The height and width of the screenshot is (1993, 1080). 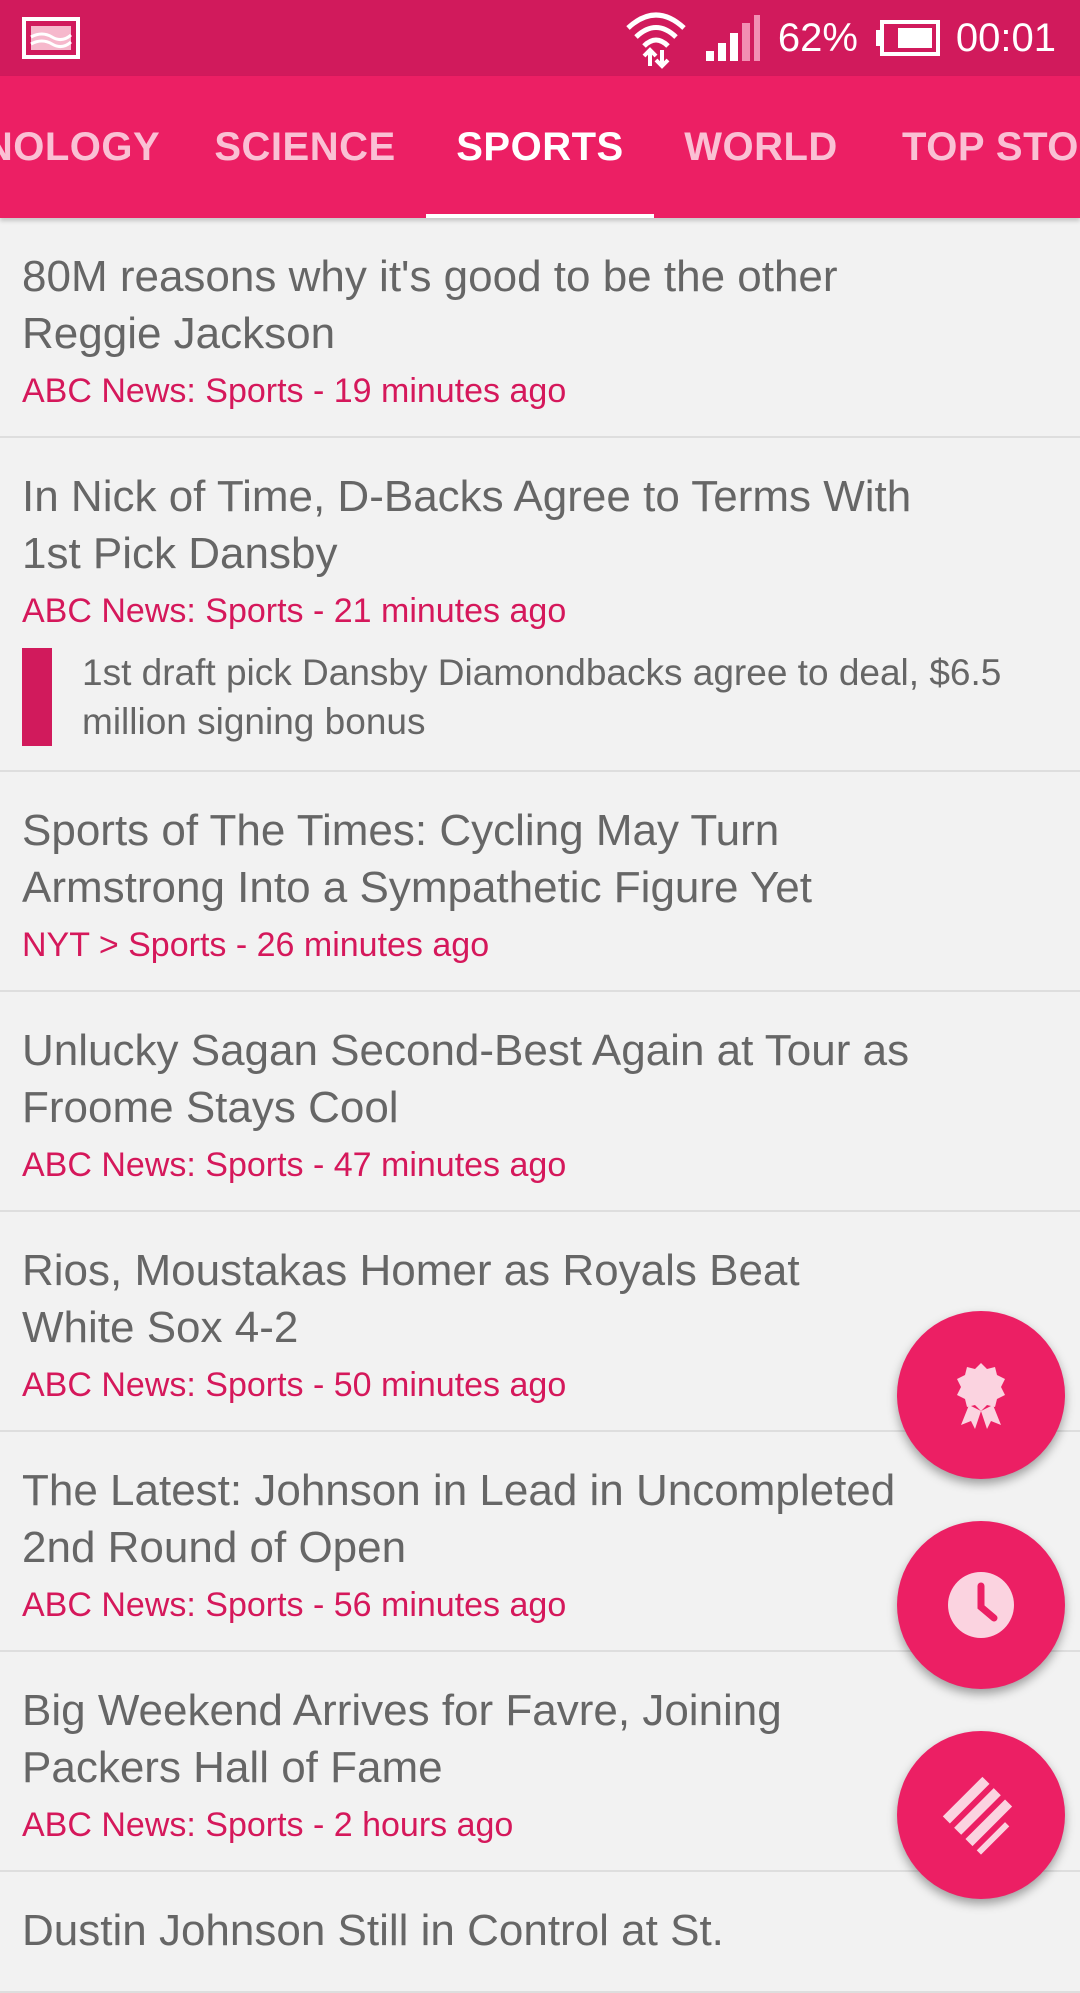 I want to click on article-title: Dustin Johnson Still in Control at St., so click(x=373, y=1930).